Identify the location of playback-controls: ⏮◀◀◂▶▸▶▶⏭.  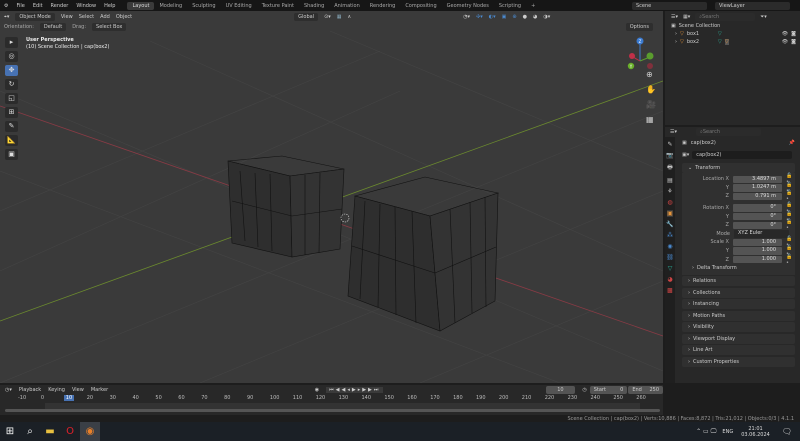
(355, 390).